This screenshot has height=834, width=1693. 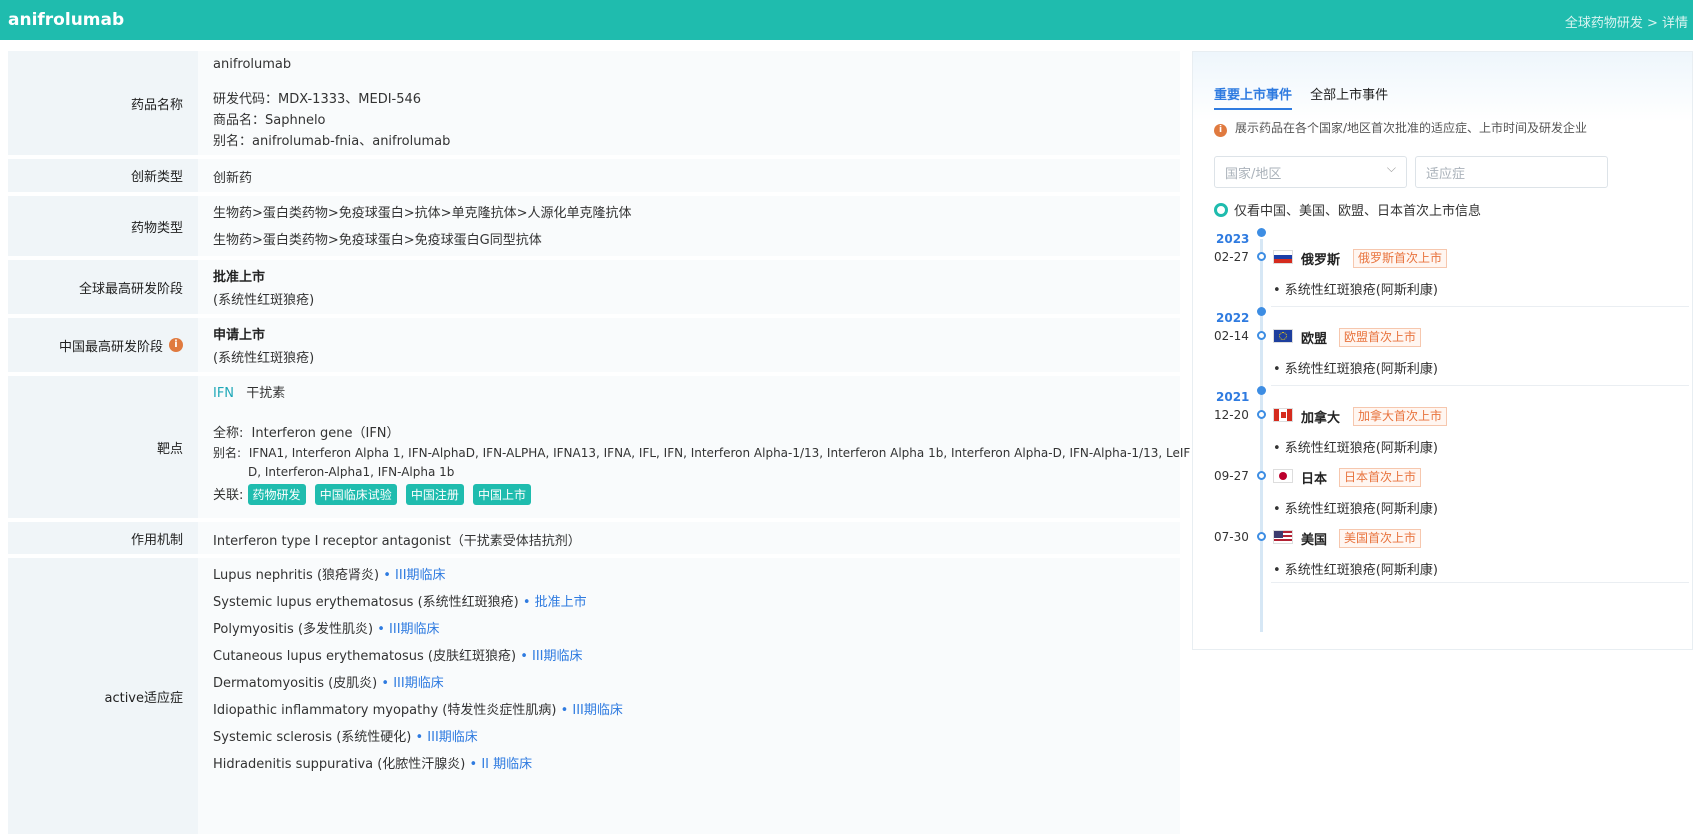 What do you see at coordinates (317, 99) in the screenshot?
I see `drug-code: 研发代码：MDX-1333、MEDI-546` at bounding box center [317, 99].